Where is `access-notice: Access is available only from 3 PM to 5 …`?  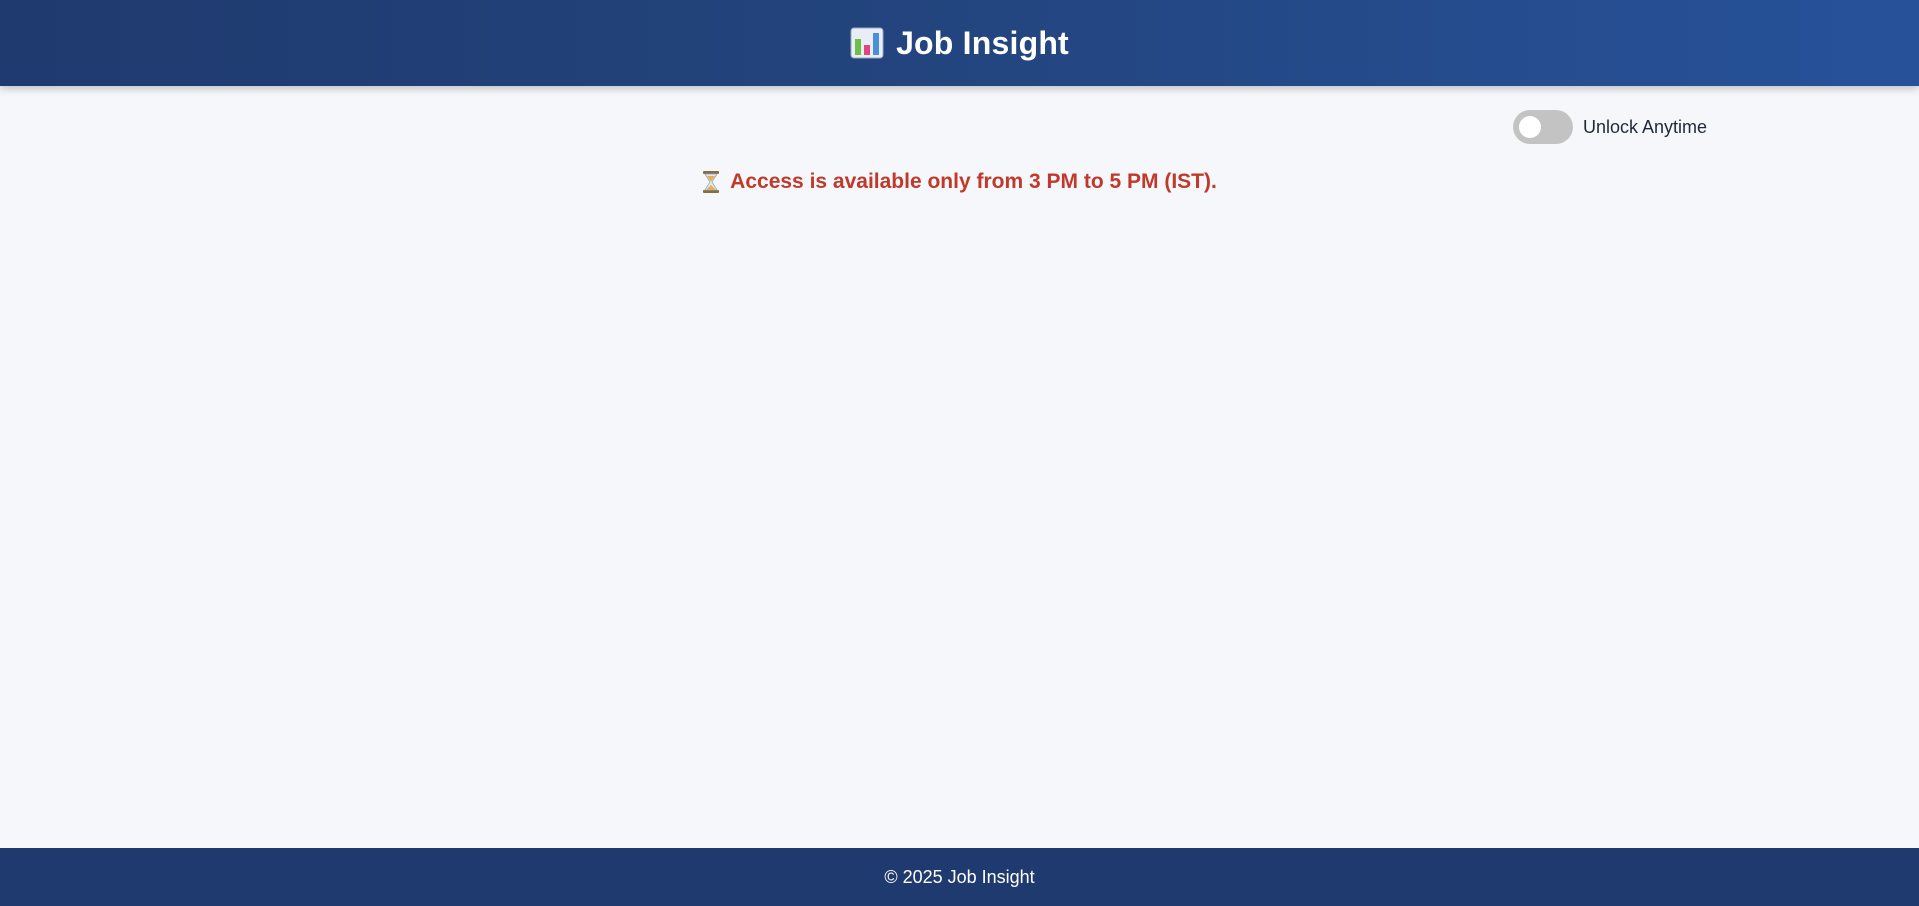
access-notice: Access is available only from 3 PM to 5 … is located at coordinates (959, 182).